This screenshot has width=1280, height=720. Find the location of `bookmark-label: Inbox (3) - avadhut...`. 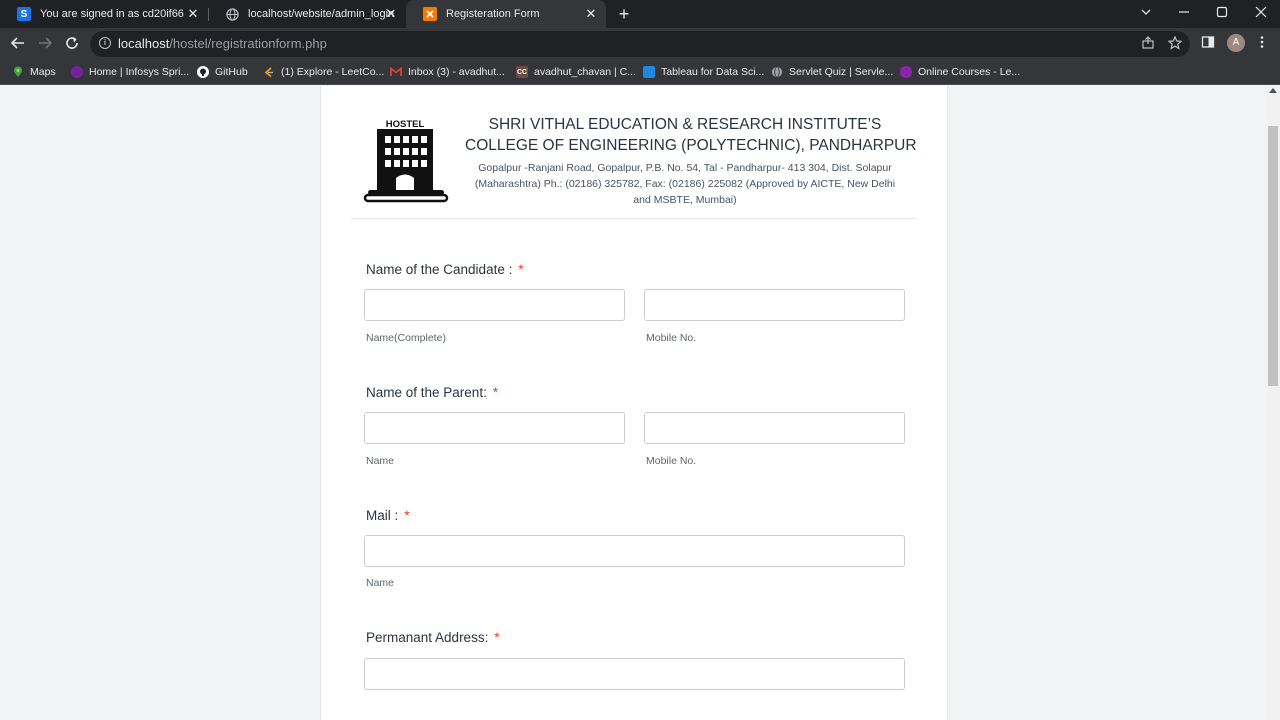

bookmark-label: Inbox (3) - avadhut... is located at coordinates (456, 72).